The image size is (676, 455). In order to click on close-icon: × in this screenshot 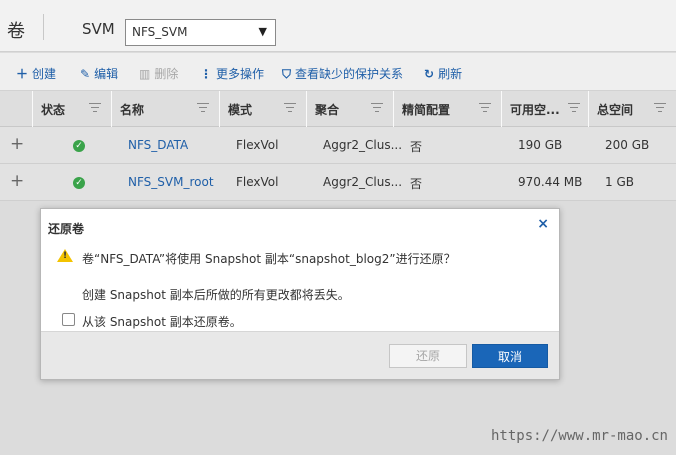, I will do `click(543, 224)`.